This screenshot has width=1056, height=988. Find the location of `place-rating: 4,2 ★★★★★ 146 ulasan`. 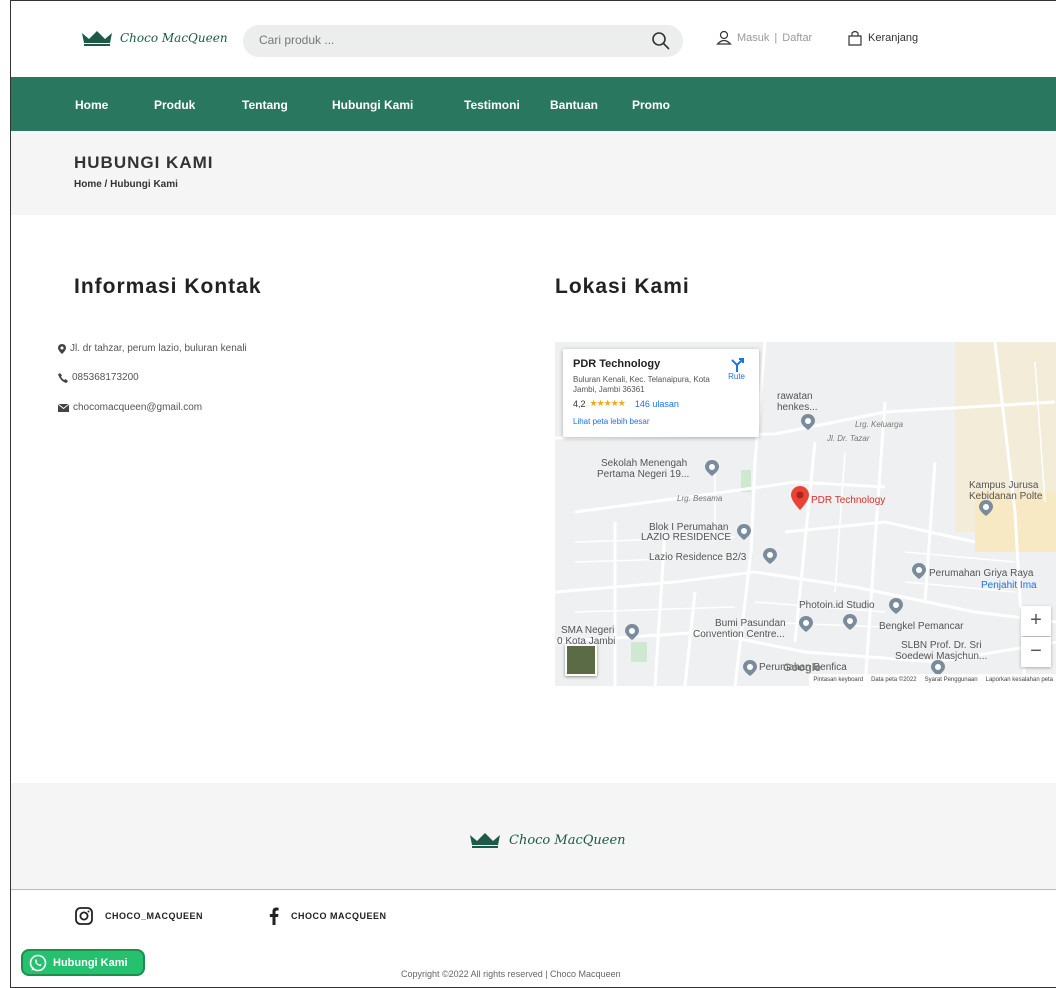

place-rating: 4,2 ★★★★★ 146 ulasan is located at coordinates (626, 403).